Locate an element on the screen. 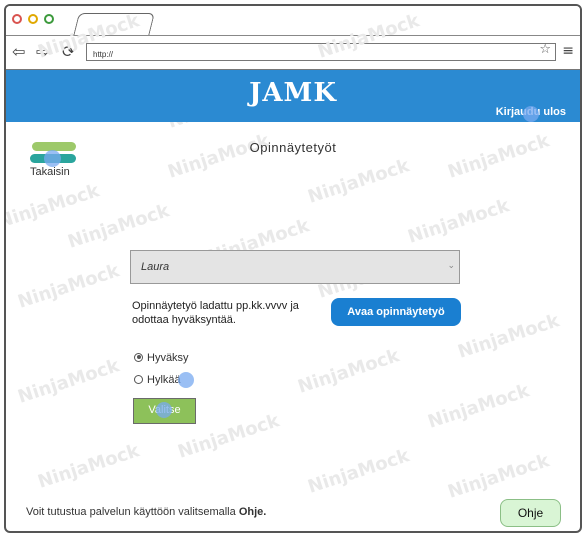 This screenshot has height=537, width=588. approve-radio: Hyväksy is located at coordinates (161, 358).